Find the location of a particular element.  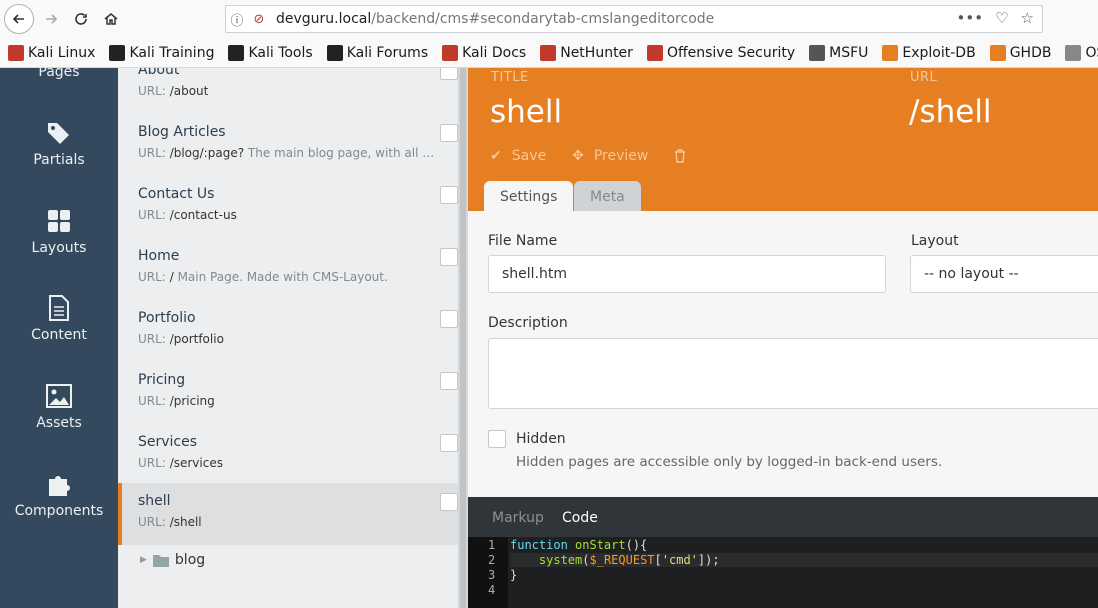

arrow-right-icon is located at coordinates (52, 19).